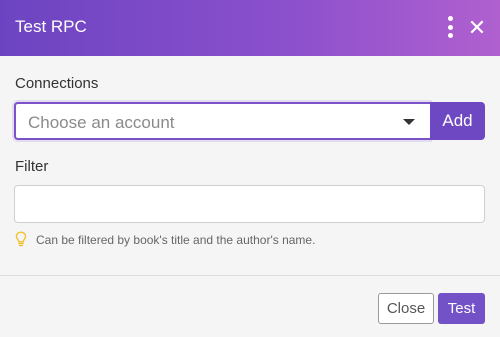  Describe the element at coordinates (457, 121) in the screenshot. I see `add-connection-button: Add` at that location.